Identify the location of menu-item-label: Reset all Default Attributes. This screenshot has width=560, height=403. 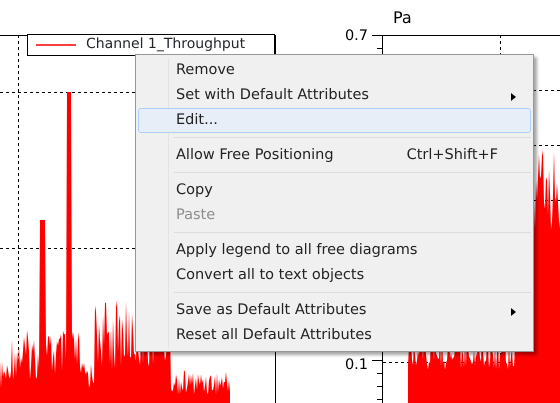
(274, 335).